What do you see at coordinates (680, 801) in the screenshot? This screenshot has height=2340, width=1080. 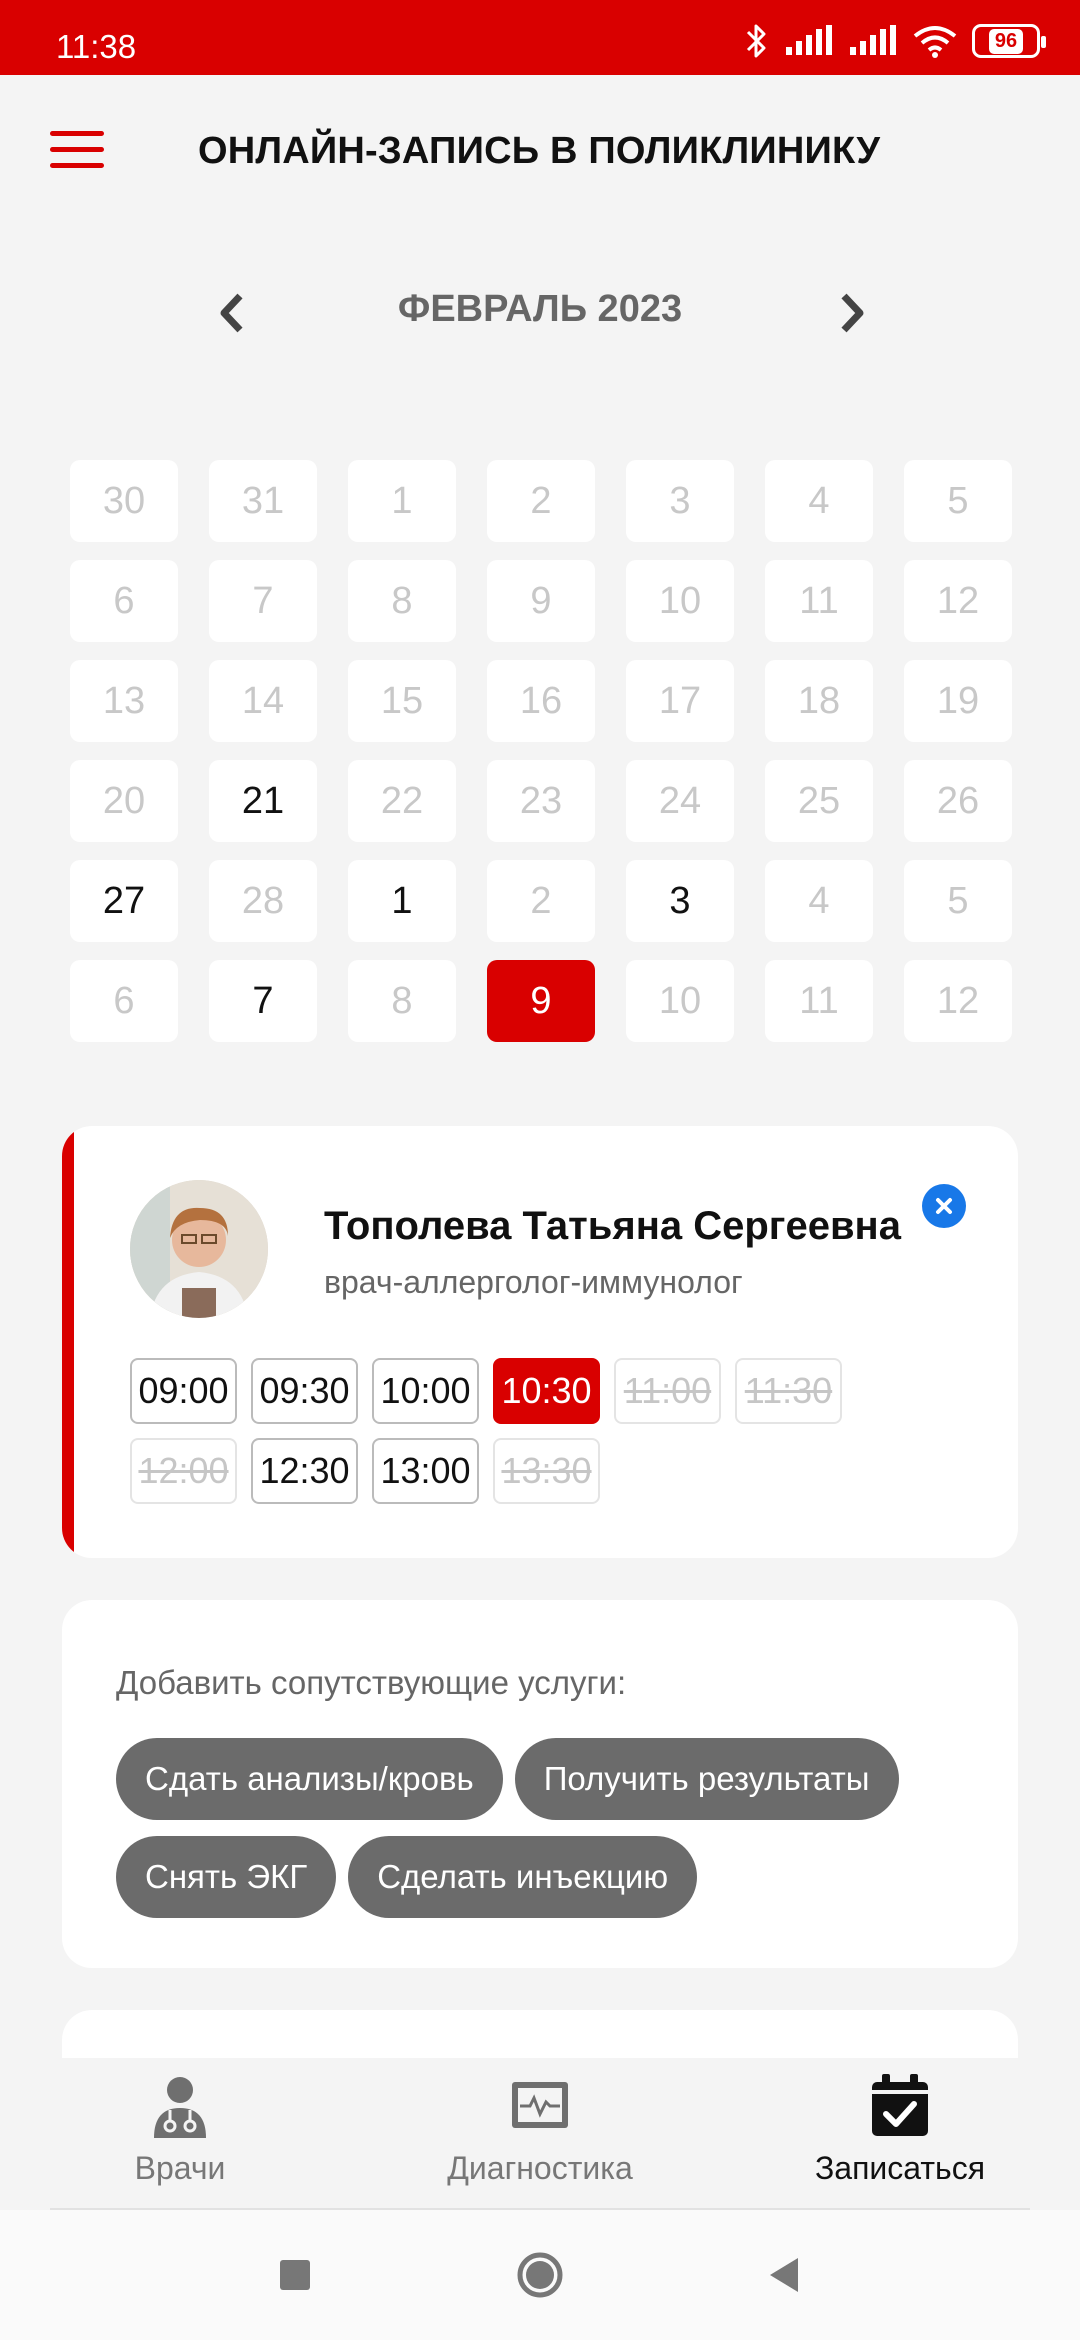 I see `calendar-day: 24` at bounding box center [680, 801].